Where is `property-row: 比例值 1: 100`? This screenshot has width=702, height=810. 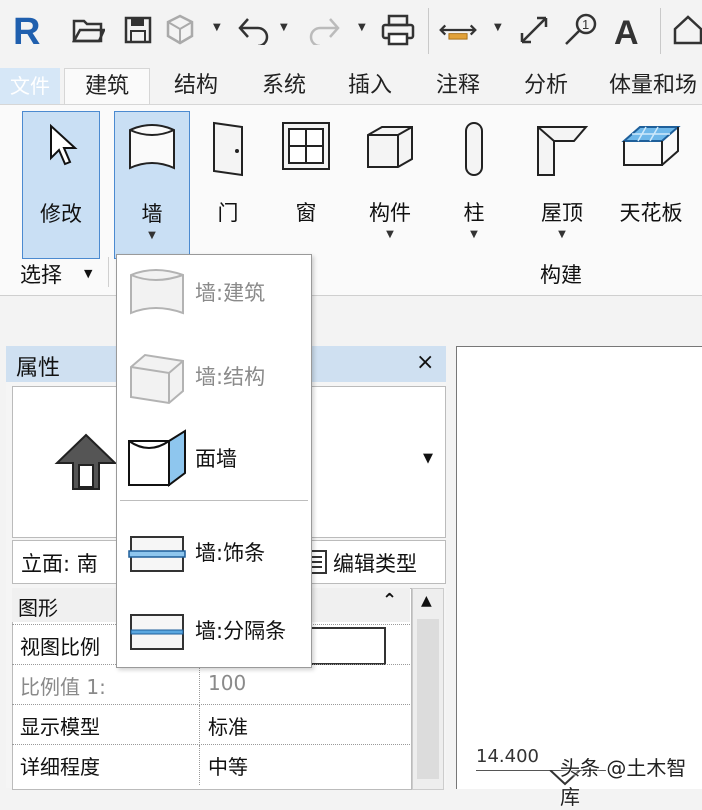
property-row: 比例值 1: 100 is located at coordinates (211, 684).